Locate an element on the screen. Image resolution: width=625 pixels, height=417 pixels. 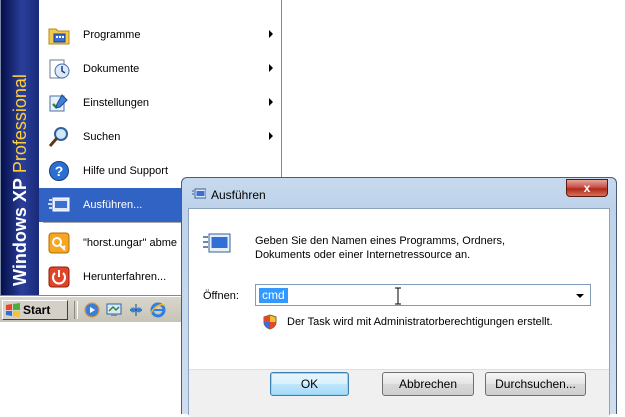
menu-item-label: Einstellungen is located at coordinates (116, 103).